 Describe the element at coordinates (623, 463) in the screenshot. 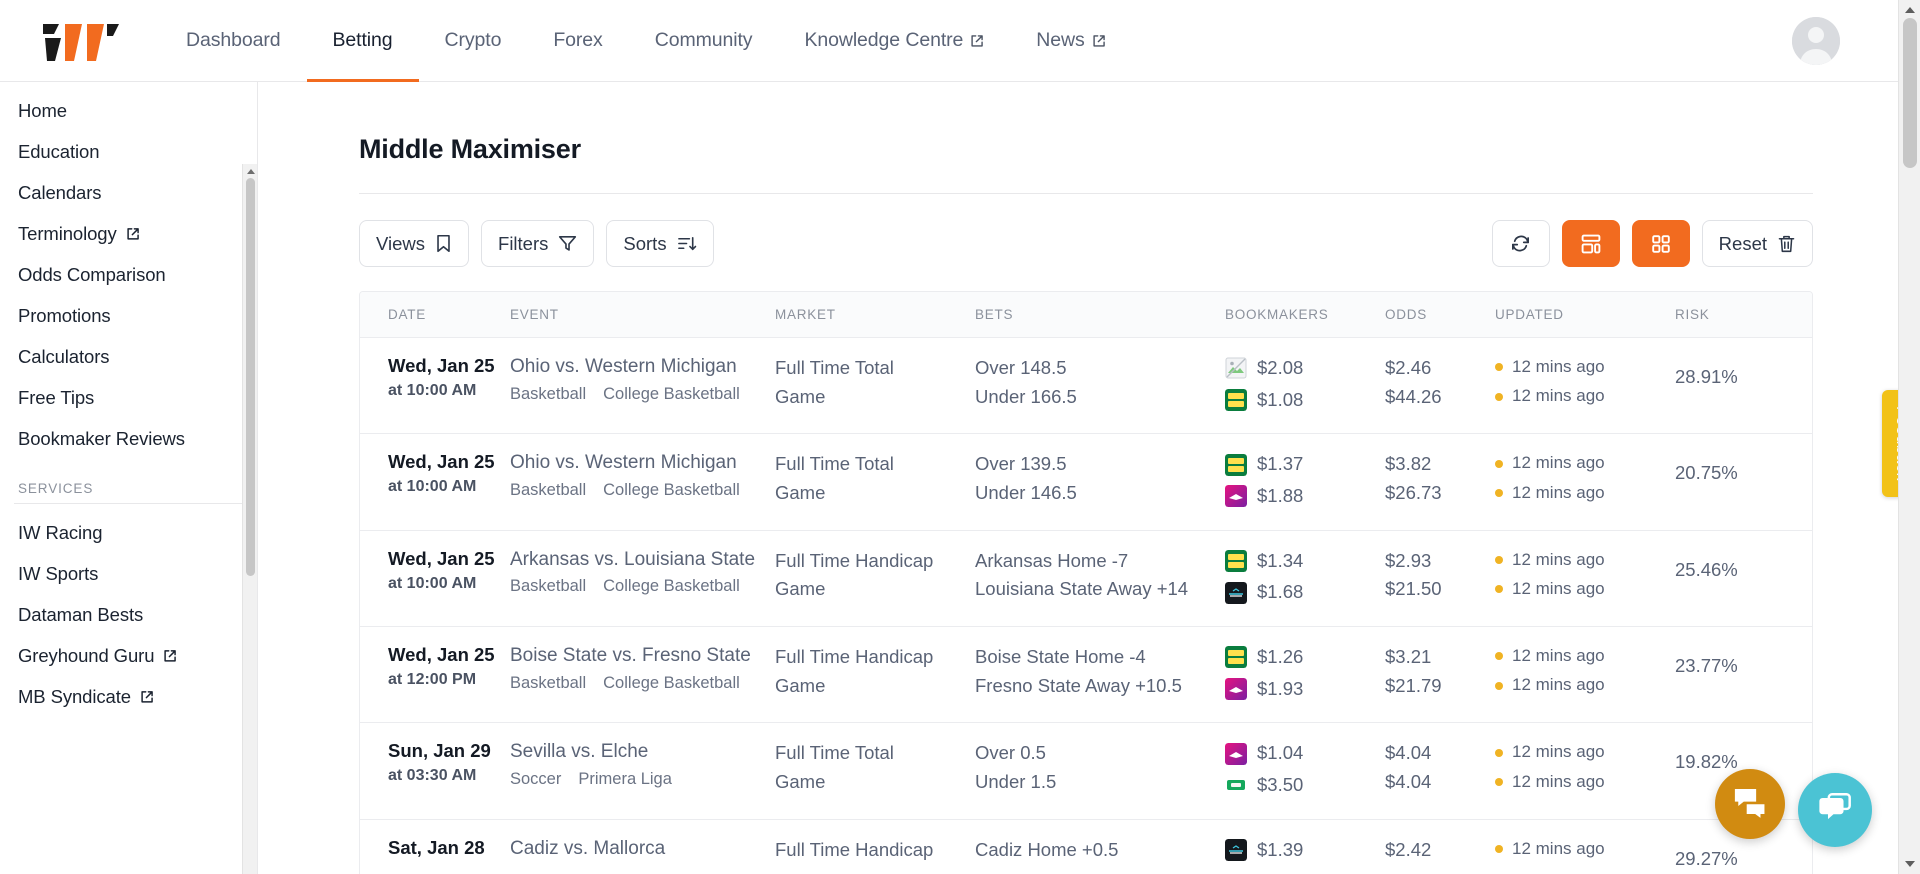

I see `event-name: Ohio vs. Western Michigan` at that location.